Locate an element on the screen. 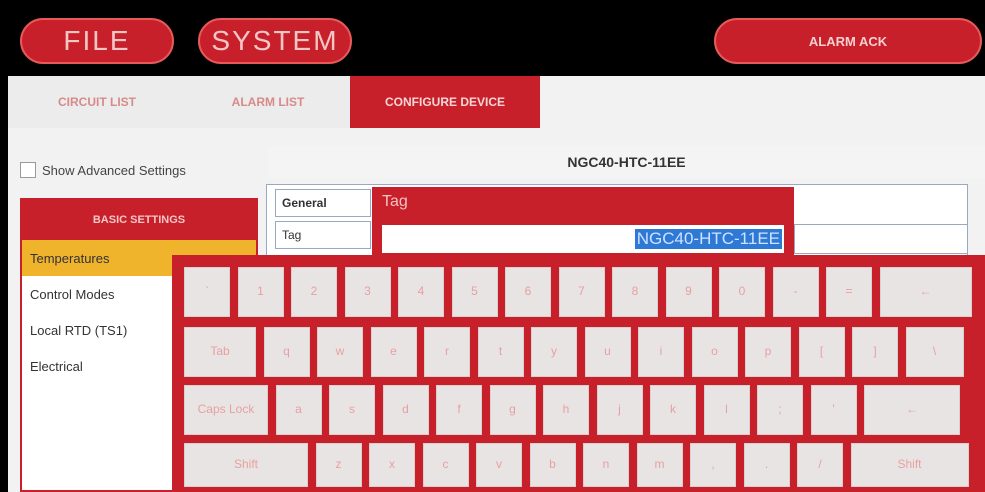 The width and height of the screenshot is (985, 492). key-row1-3: 3 is located at coordinates (367, 292).